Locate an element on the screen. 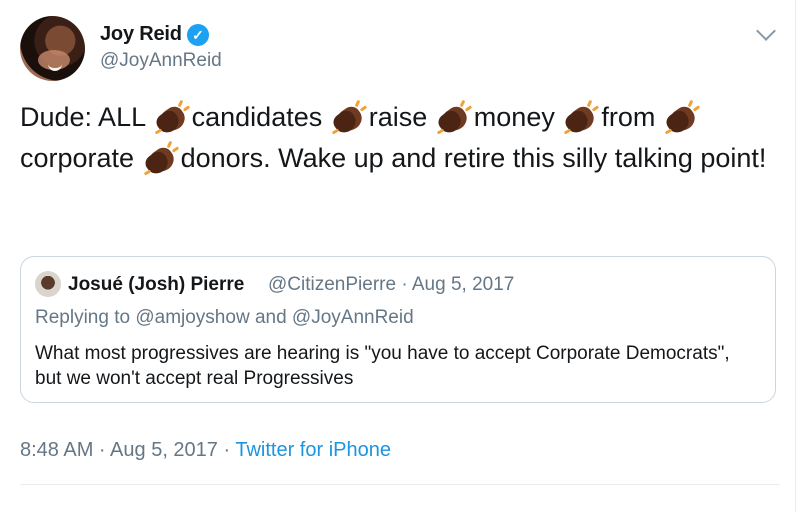 The image size is (806, 512). tweet-segment: from is located at coordinates (628, 117).